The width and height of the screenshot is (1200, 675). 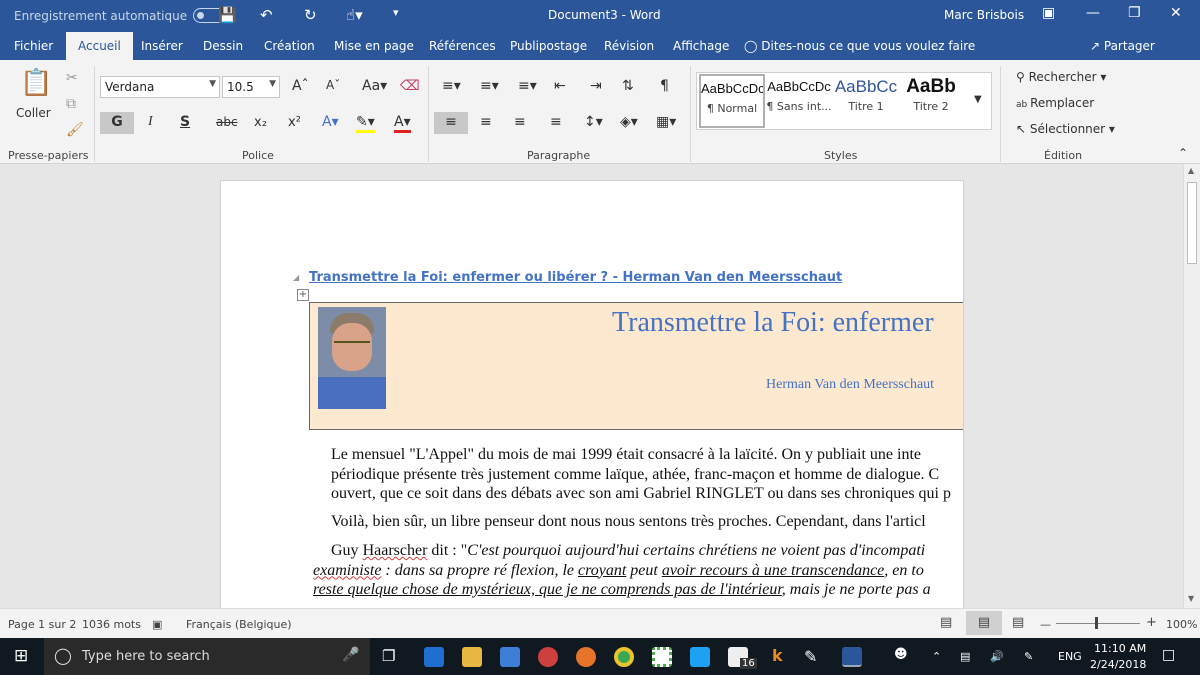 I want to click on read-mode-icon: ▤, so click(x=946, y=622).